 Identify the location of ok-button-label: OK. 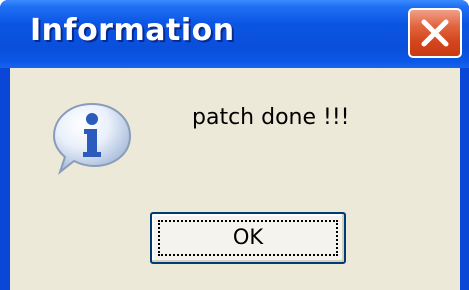
(248, 237).